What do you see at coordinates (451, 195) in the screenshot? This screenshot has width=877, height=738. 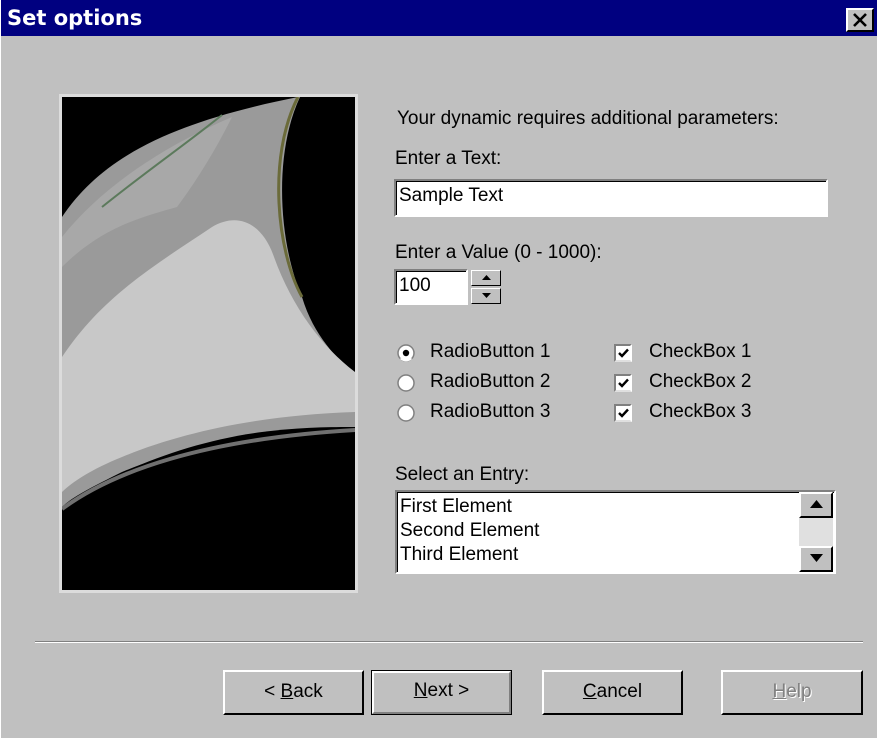 I see `text-input-value: Sample Text` at bounding box center [451, 195].